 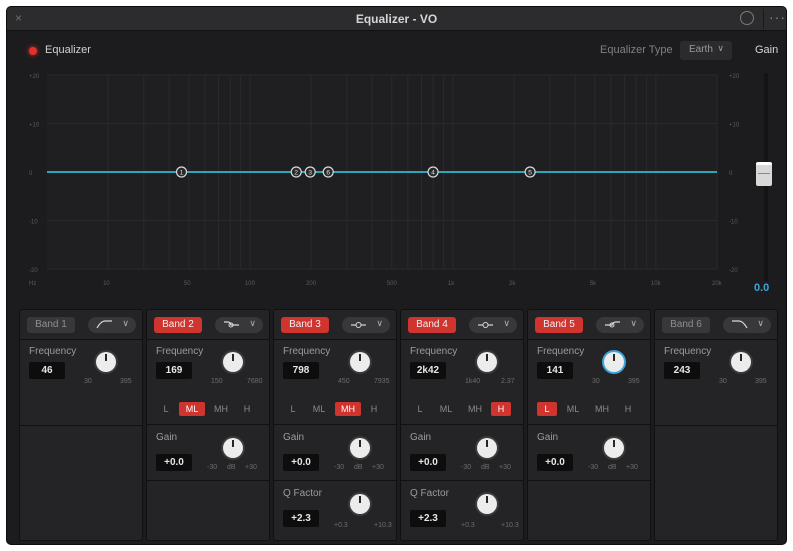 I want to click on low-shelf-filter-icon, so click(x=231, y=324).